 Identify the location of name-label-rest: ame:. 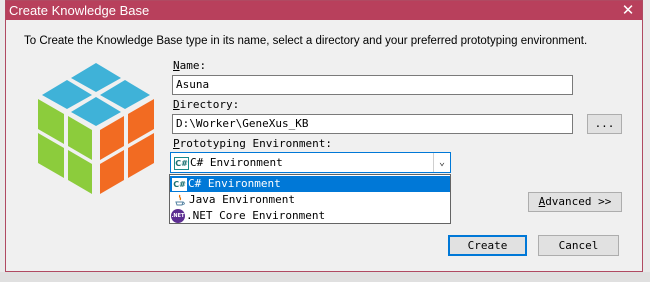
(193, 65).